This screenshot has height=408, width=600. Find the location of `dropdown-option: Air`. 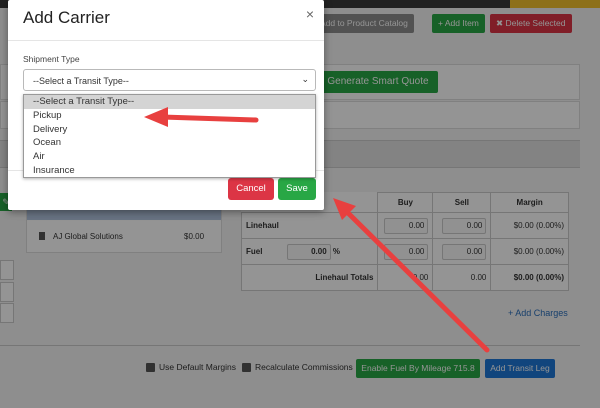

dropdown-option: Air is located at coordinates (169, 157).